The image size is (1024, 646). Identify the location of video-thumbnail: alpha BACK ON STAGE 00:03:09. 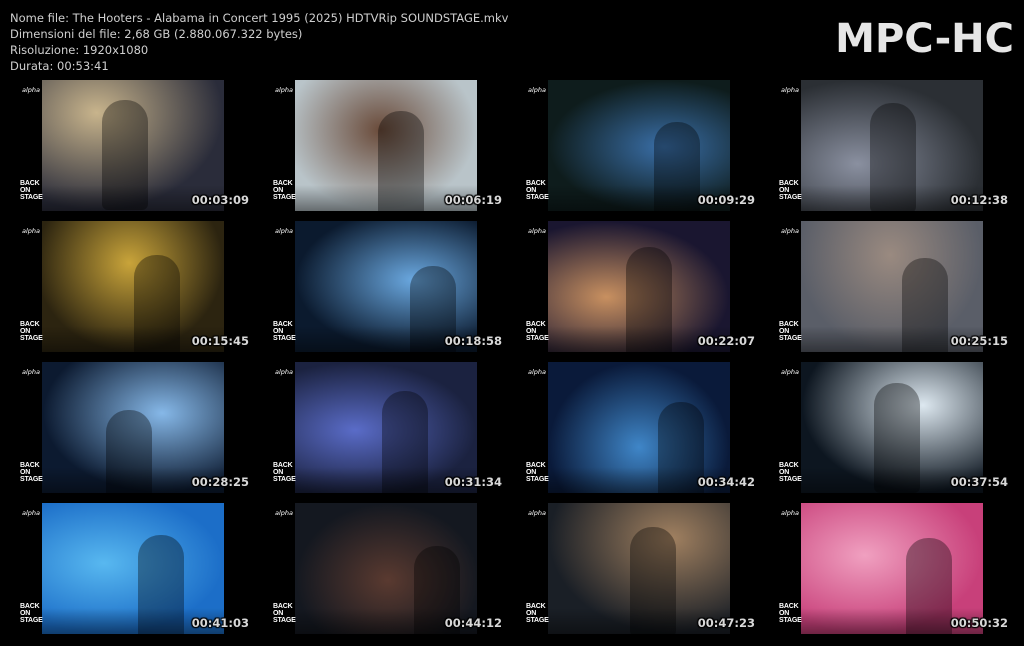
(131, 145).